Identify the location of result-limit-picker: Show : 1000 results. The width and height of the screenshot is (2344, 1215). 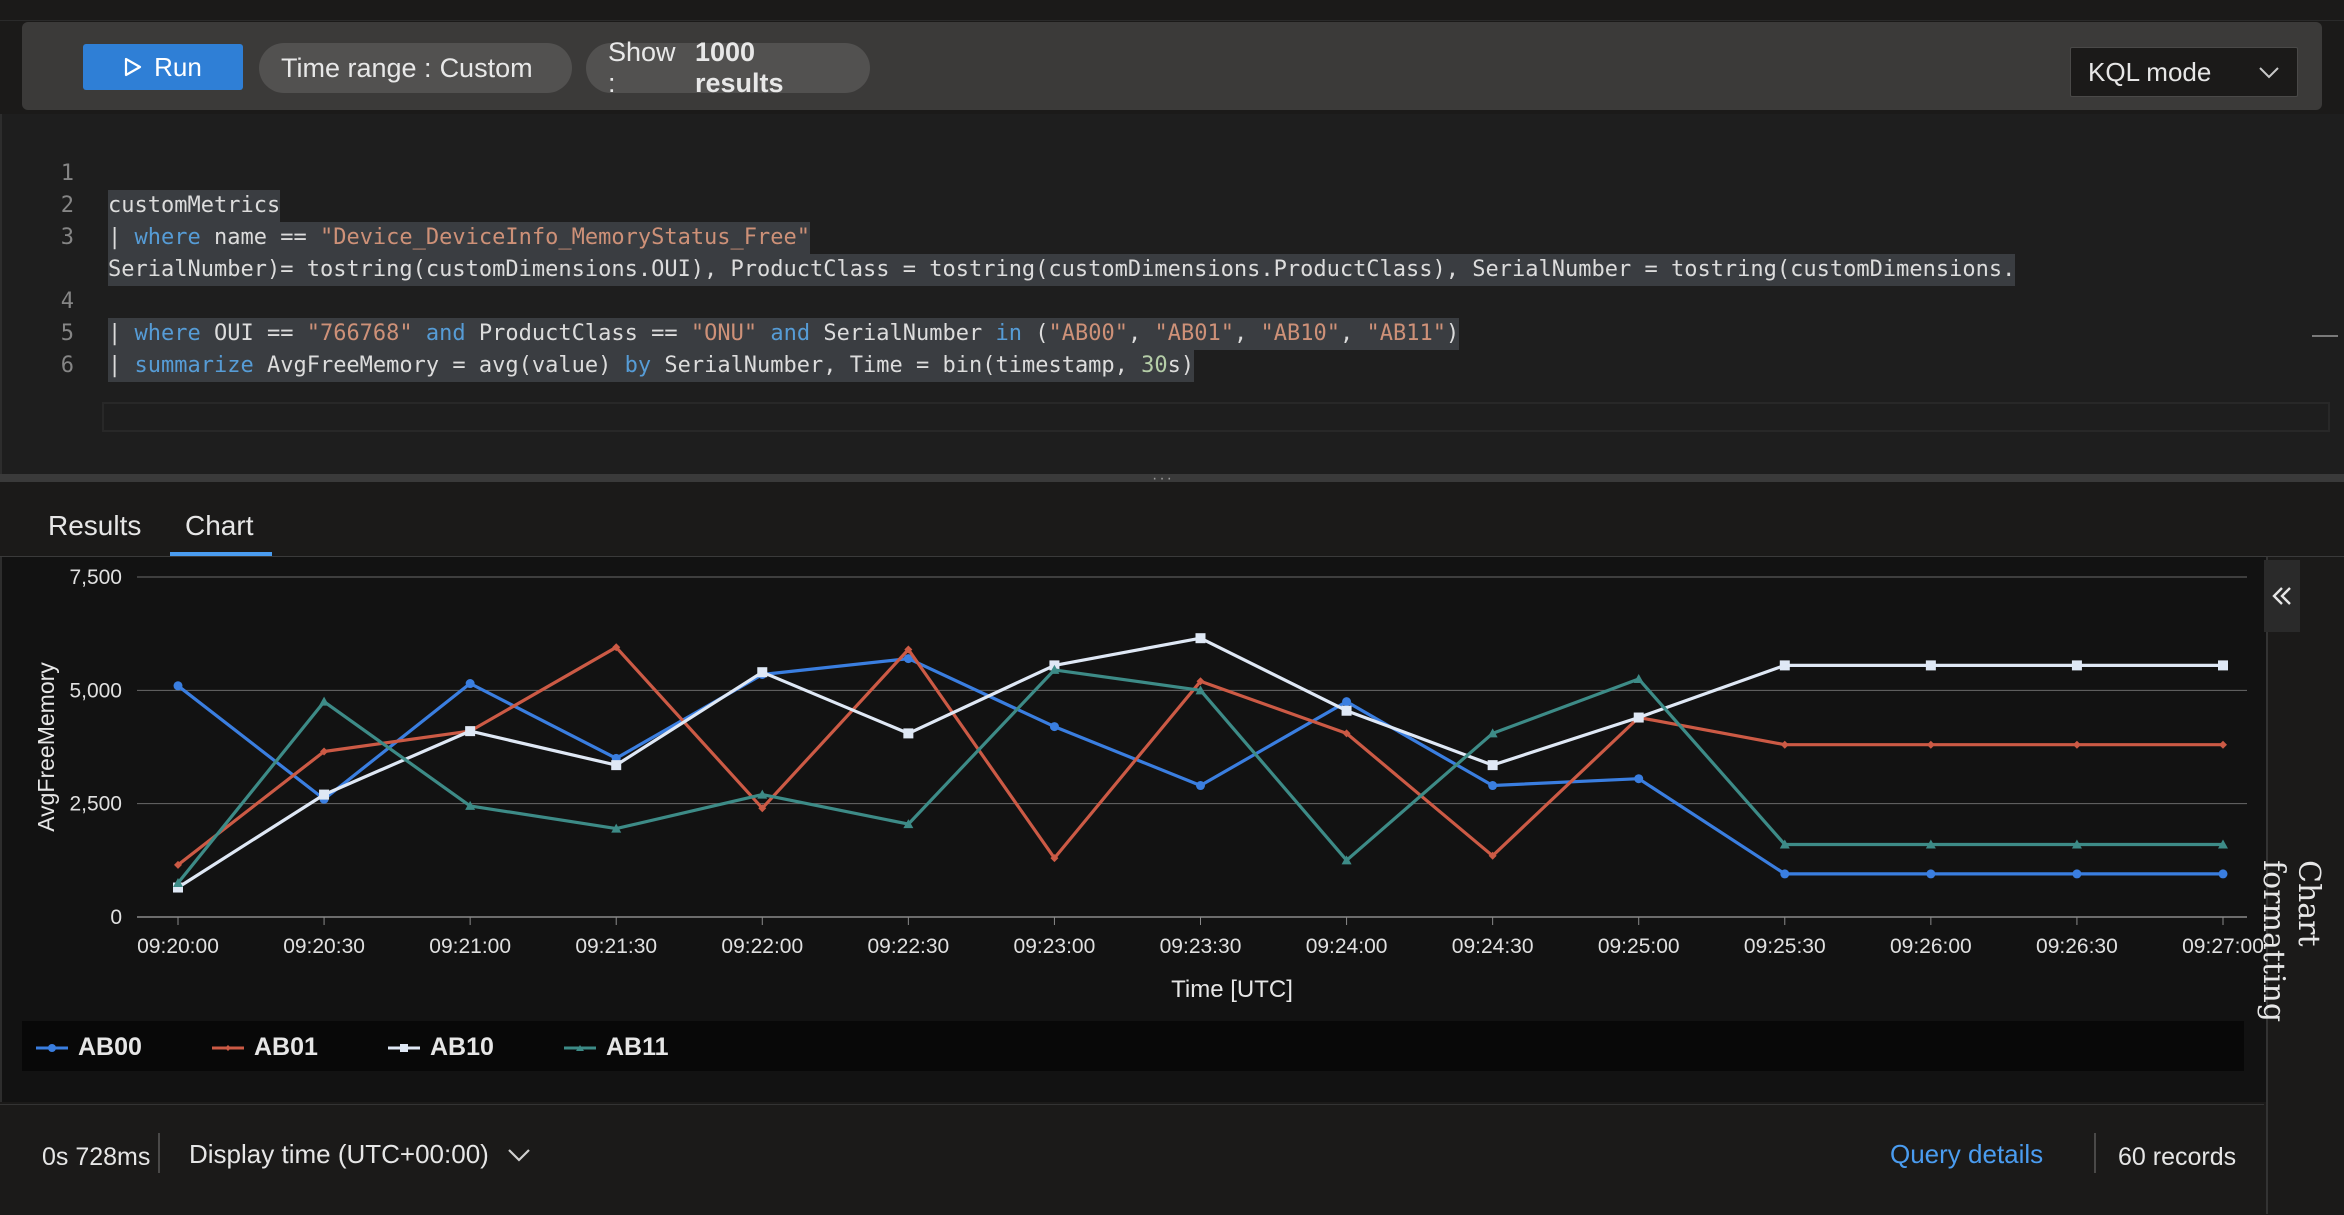
(728, 67).